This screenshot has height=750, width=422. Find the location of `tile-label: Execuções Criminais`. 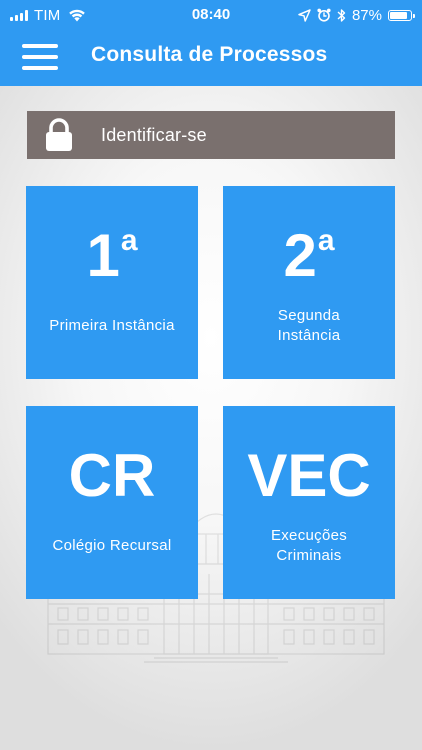

tile-label: Execuções Criminais is located at coordinates (309, 545).